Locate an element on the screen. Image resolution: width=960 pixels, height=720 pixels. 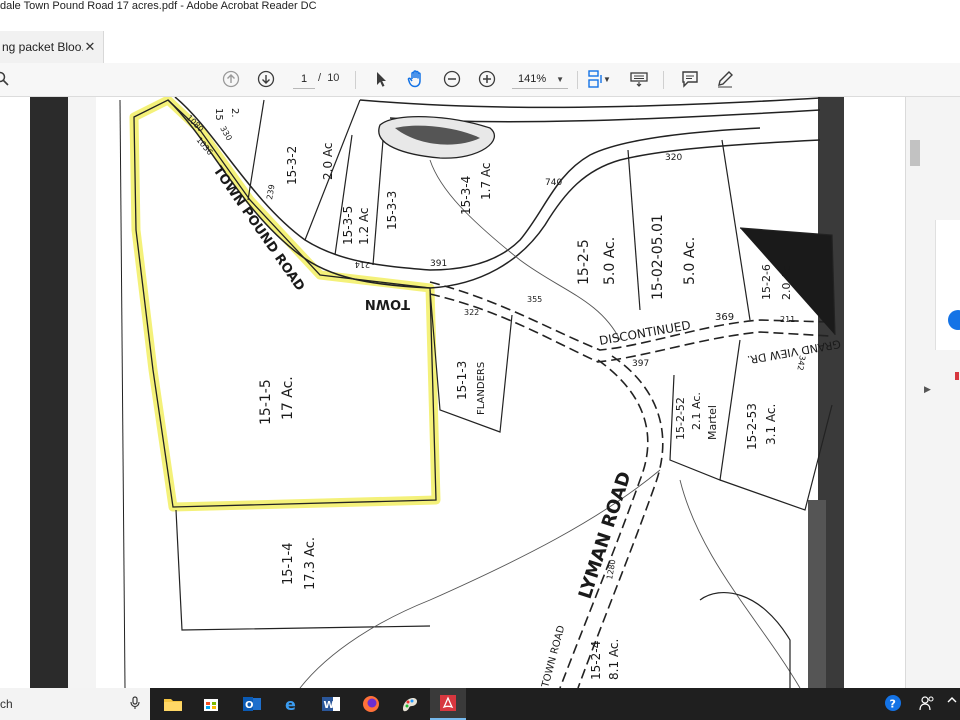
parcel-15-3-5-id: 15-3-5 is located at coordinates (348, 225).